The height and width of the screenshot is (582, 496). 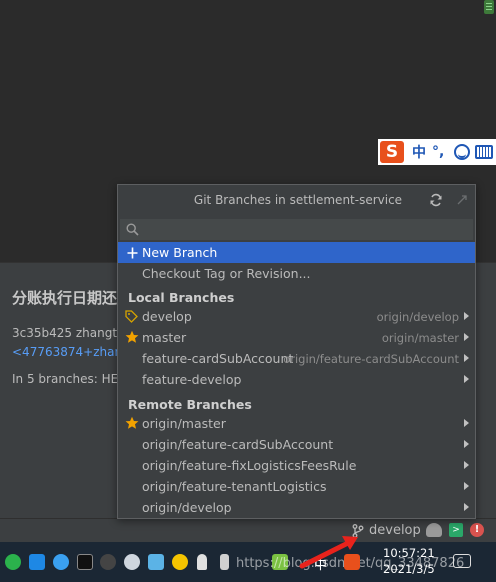 I want to click on status-bar: develop > !, so click(x=248, y=530).